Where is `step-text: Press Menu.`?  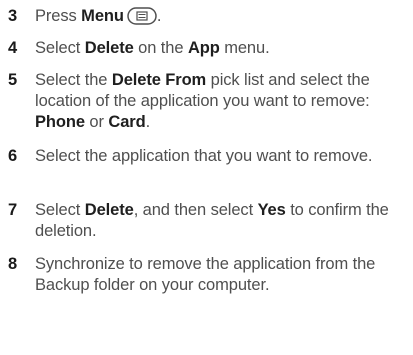 step-text: Press Menu. is located at coordinates (220, 16).